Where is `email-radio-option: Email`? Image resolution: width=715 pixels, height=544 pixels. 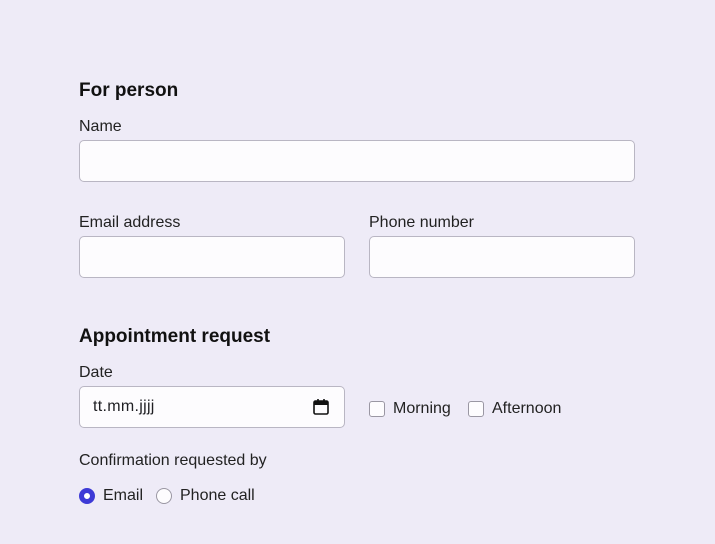 email-radio-option: Email is located at coordinates (111, 496).